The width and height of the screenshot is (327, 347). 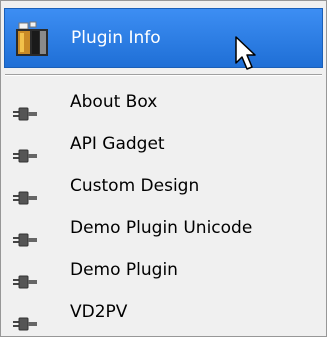 What do you see at coordinates (114, 102) in the screenshot?
I see `menu-item-label: About Box` at bounding box center [114, 102].